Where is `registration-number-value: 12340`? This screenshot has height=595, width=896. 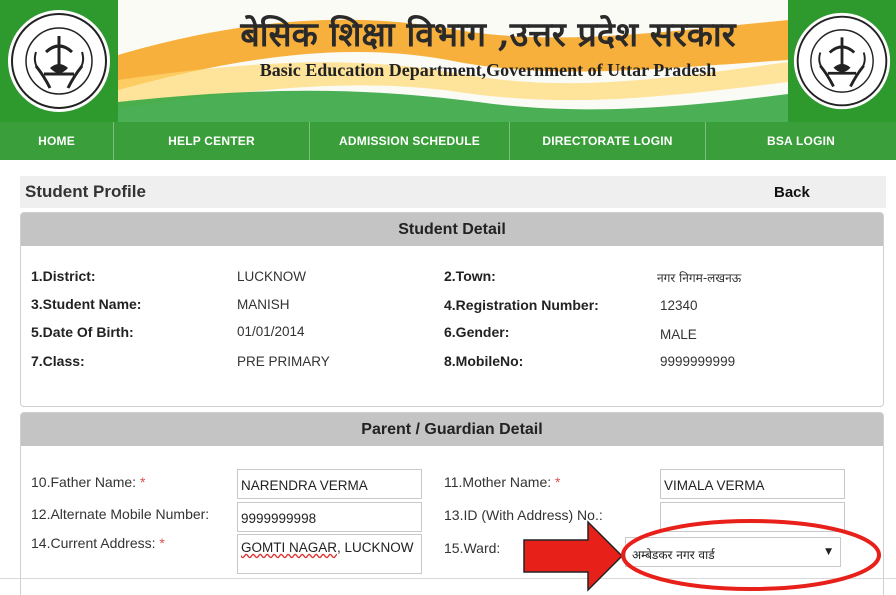 registration-number-value: 12340 is located at coordinates (679, 305).